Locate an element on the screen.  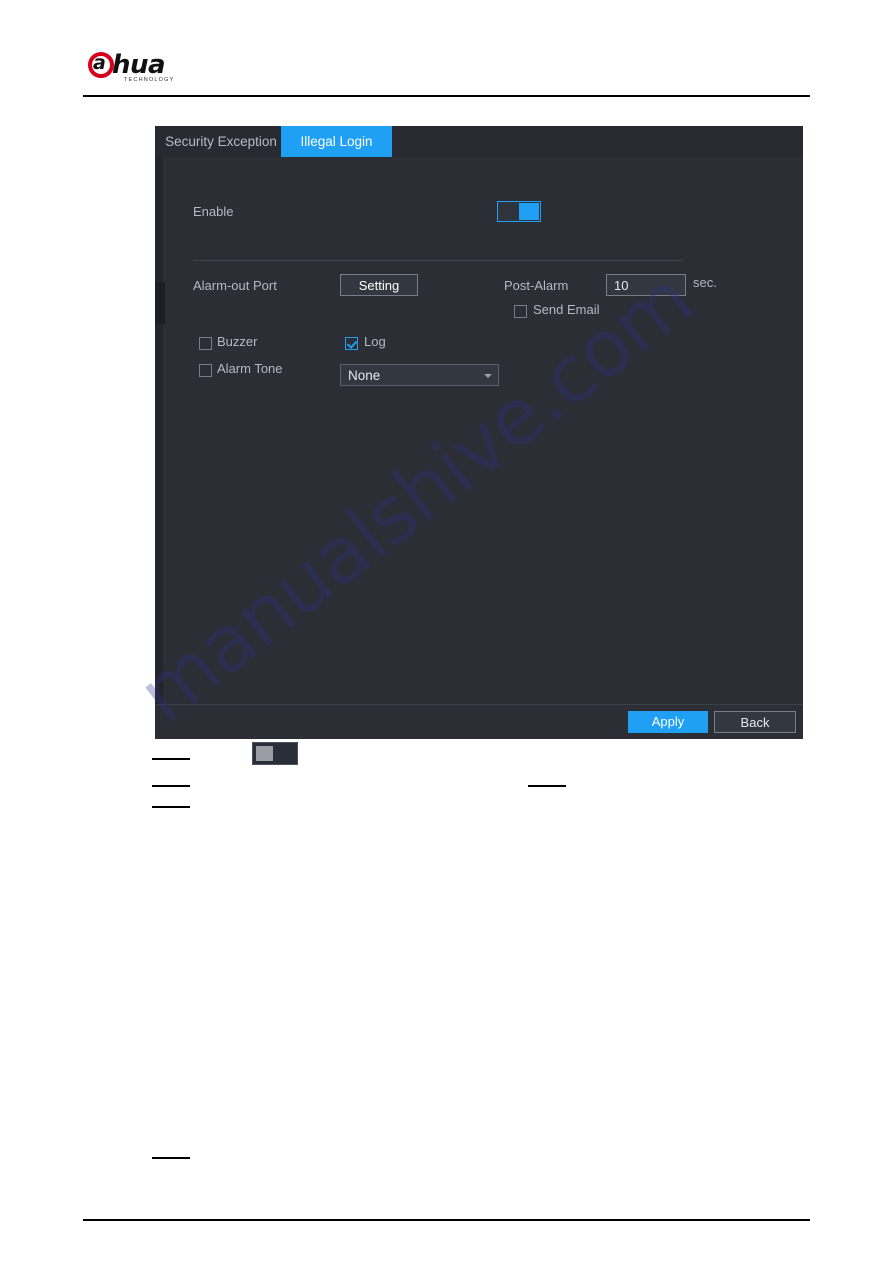
dahua-logo: a hua TECHNOLOGY is located at coordinates (143, 67).